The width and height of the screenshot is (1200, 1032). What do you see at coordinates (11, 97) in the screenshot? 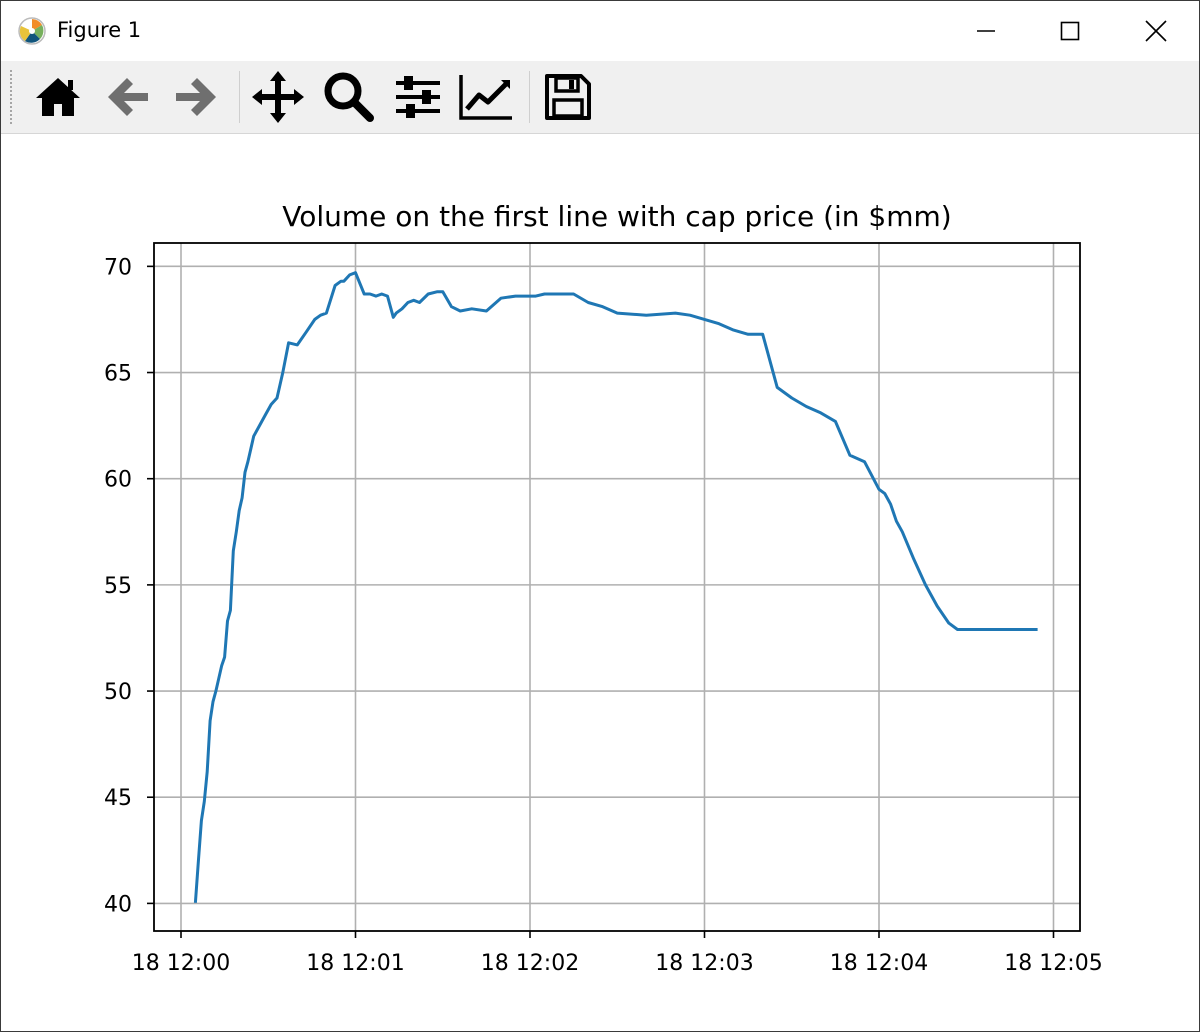
I see `toolbar-grip` at bounding box center [11, 97].